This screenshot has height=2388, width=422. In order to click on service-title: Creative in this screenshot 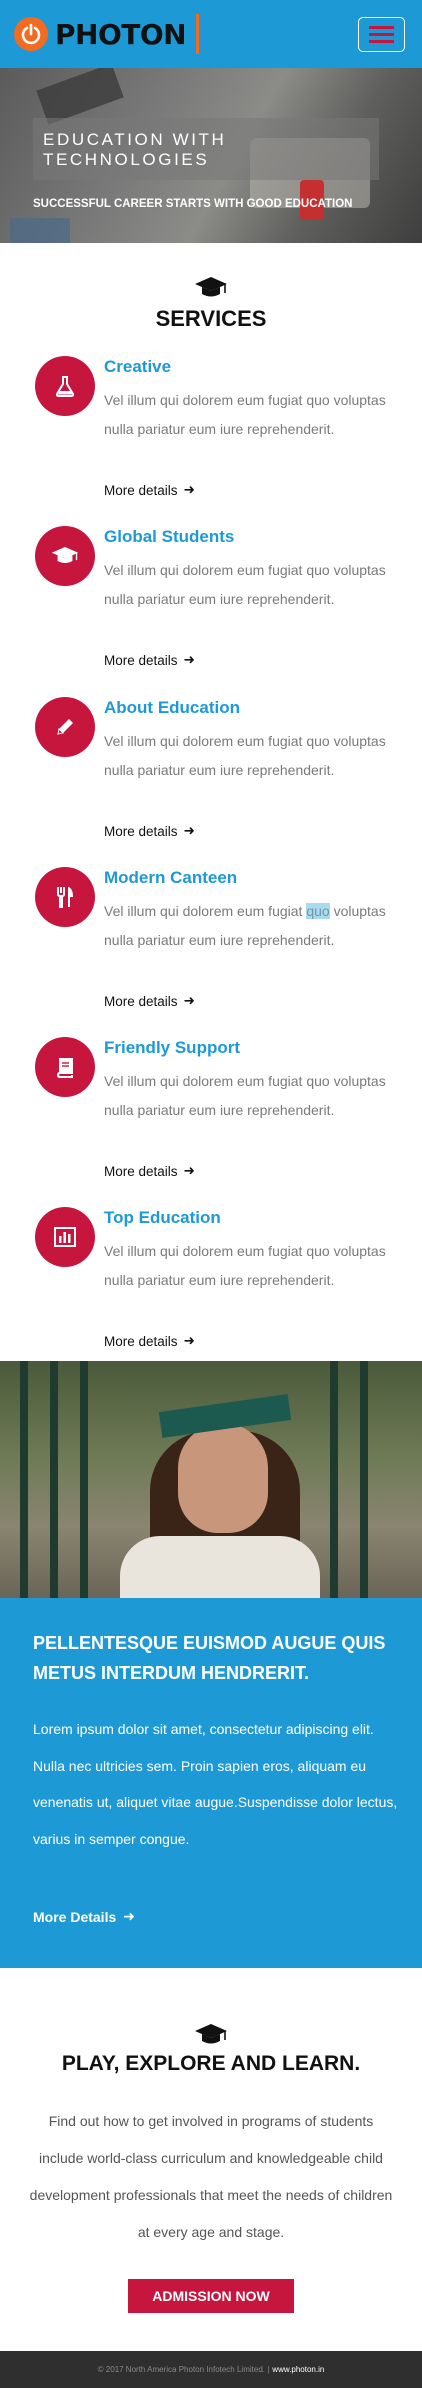, I will do `click(137, 367)`.